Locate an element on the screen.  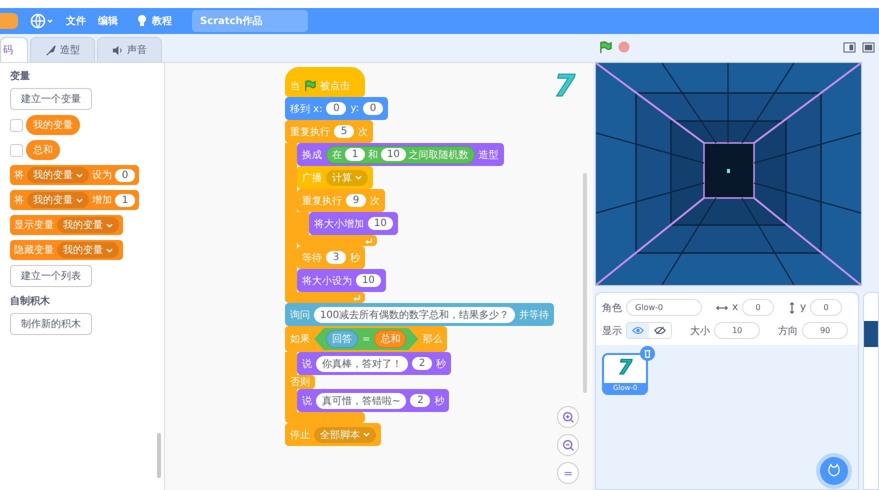
code-block: 重复执行 9 次 将大小增加 10 is located at coordinates (347, 217).